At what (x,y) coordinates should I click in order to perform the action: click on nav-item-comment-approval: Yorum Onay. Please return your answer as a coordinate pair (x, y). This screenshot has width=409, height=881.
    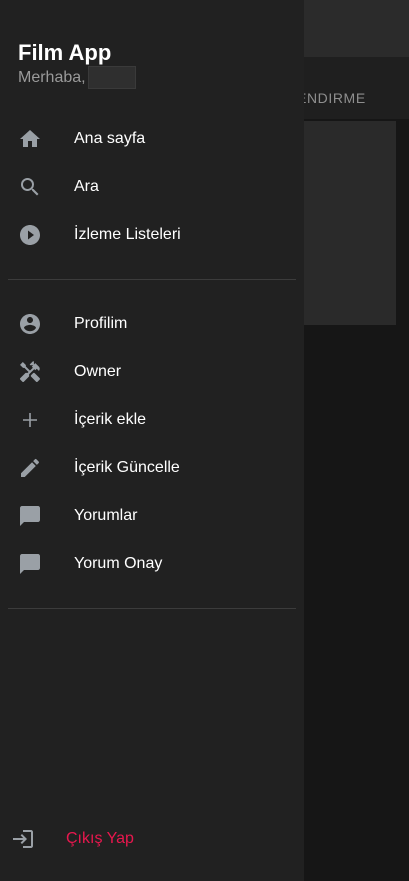
    Looking at the image, I should click on (152, 564).